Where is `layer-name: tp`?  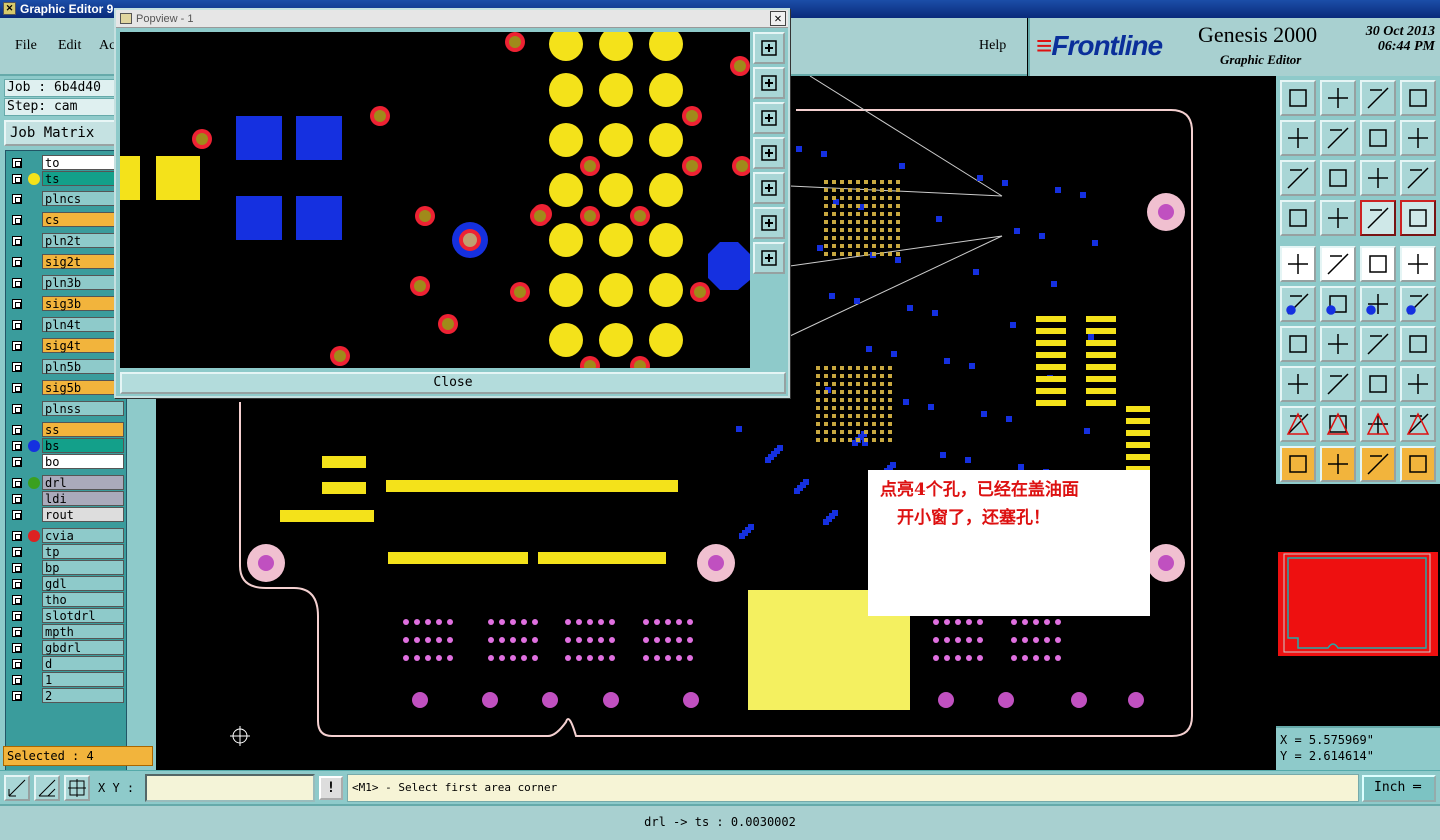
layer-name: tp is located at coordinates (83, 551).